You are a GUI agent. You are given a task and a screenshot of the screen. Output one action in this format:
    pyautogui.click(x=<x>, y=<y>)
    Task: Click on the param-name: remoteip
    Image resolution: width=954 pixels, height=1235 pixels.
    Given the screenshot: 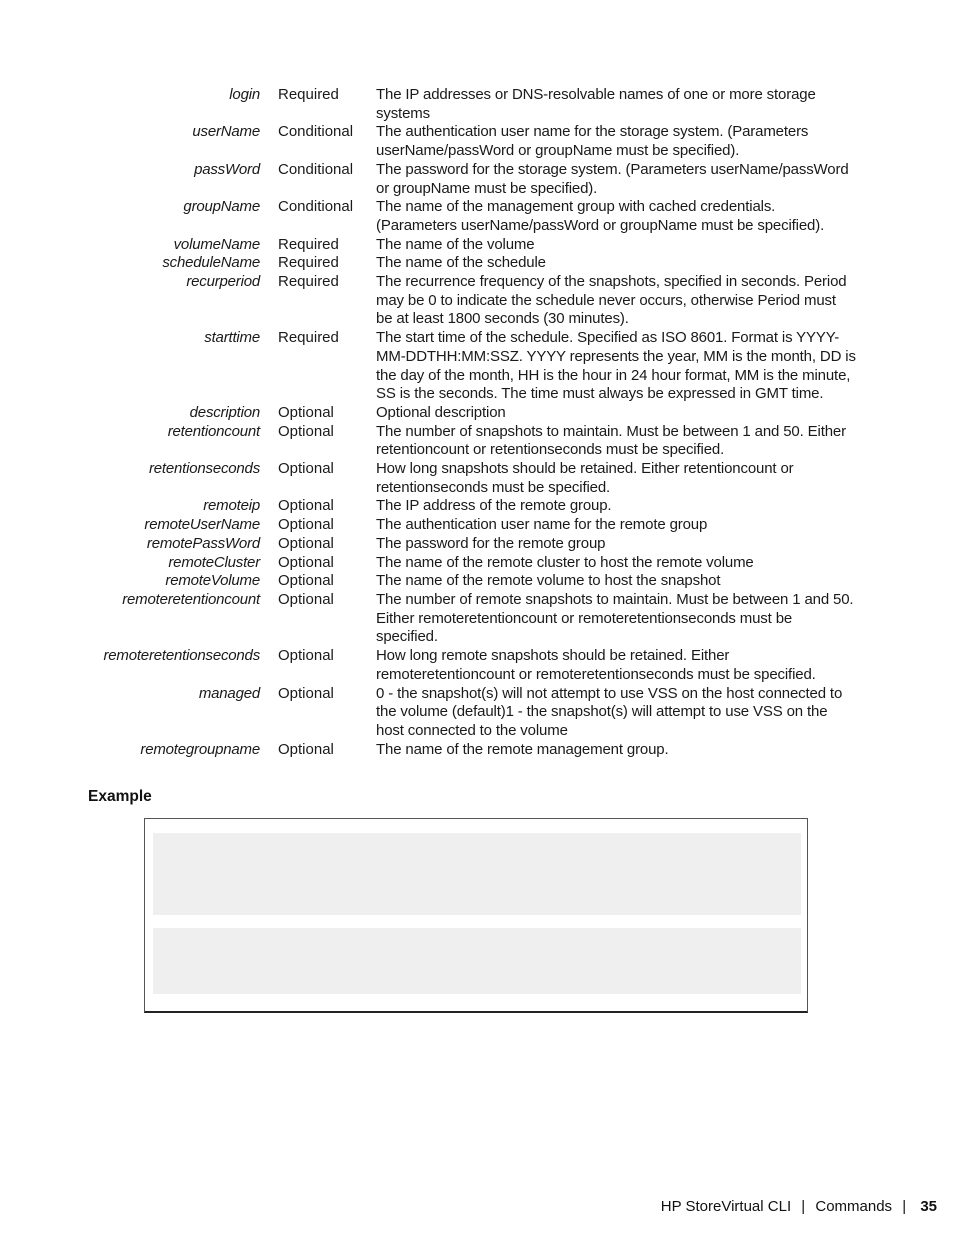 What is the action you would take?
    pyautogui.click(x=231, y=506)
    